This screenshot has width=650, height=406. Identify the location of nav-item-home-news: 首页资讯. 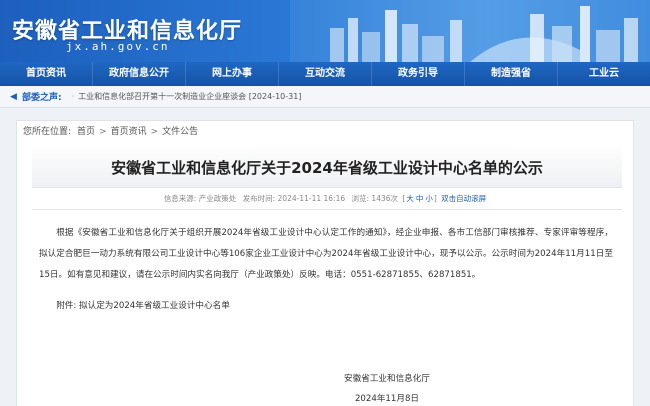
(46, 74).